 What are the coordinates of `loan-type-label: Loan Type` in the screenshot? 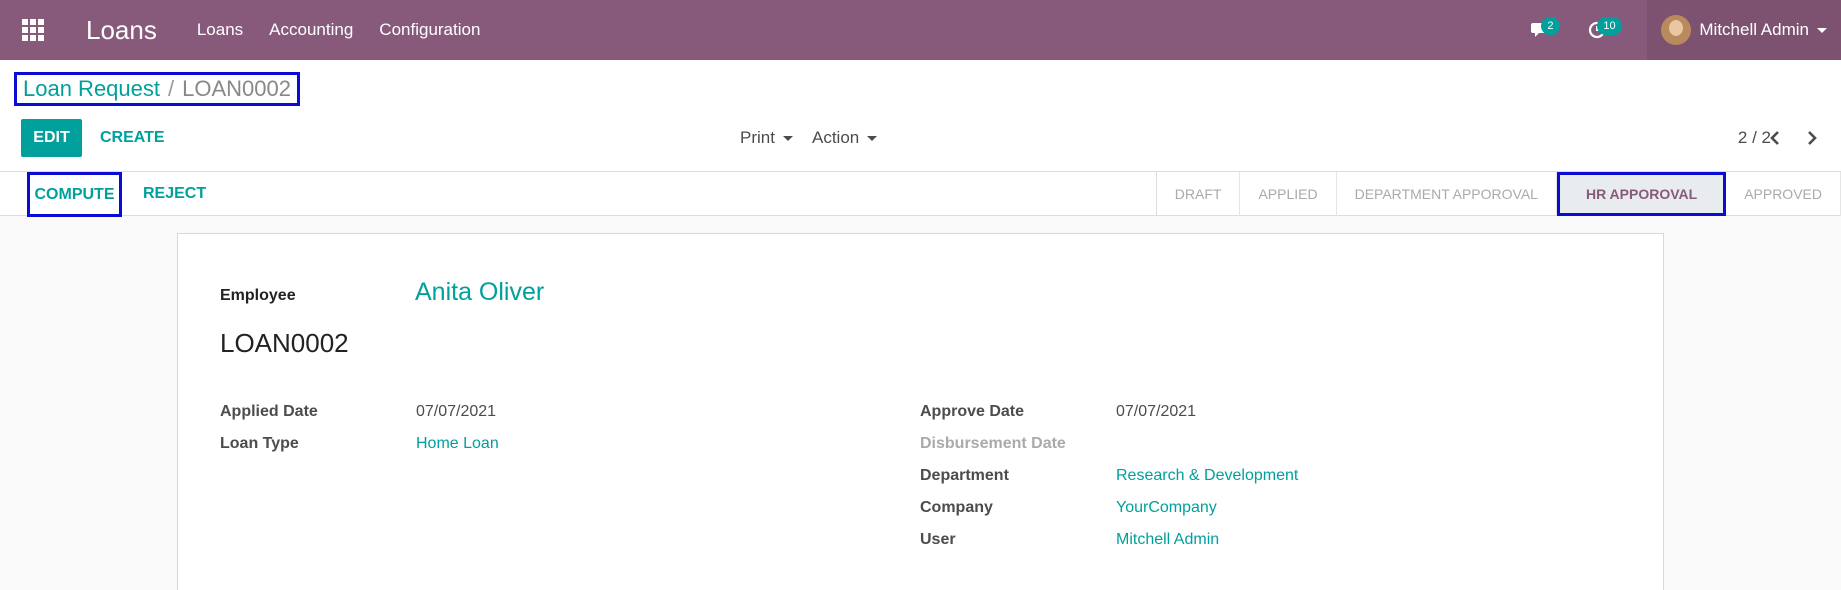 It's located at (259, 443).